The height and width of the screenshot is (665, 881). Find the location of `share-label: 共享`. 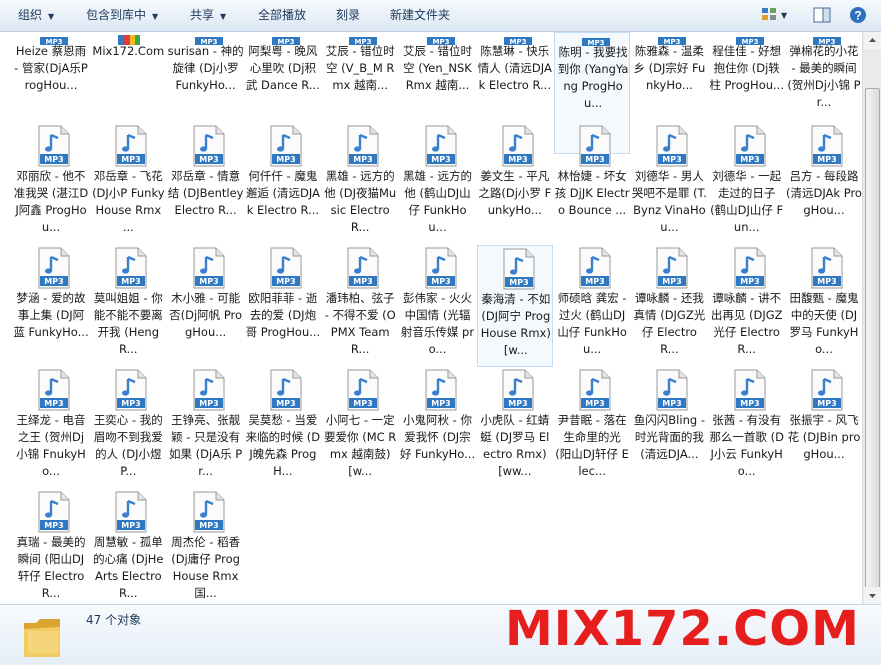

share-label: 共享 is located at coordinates (202, 15).